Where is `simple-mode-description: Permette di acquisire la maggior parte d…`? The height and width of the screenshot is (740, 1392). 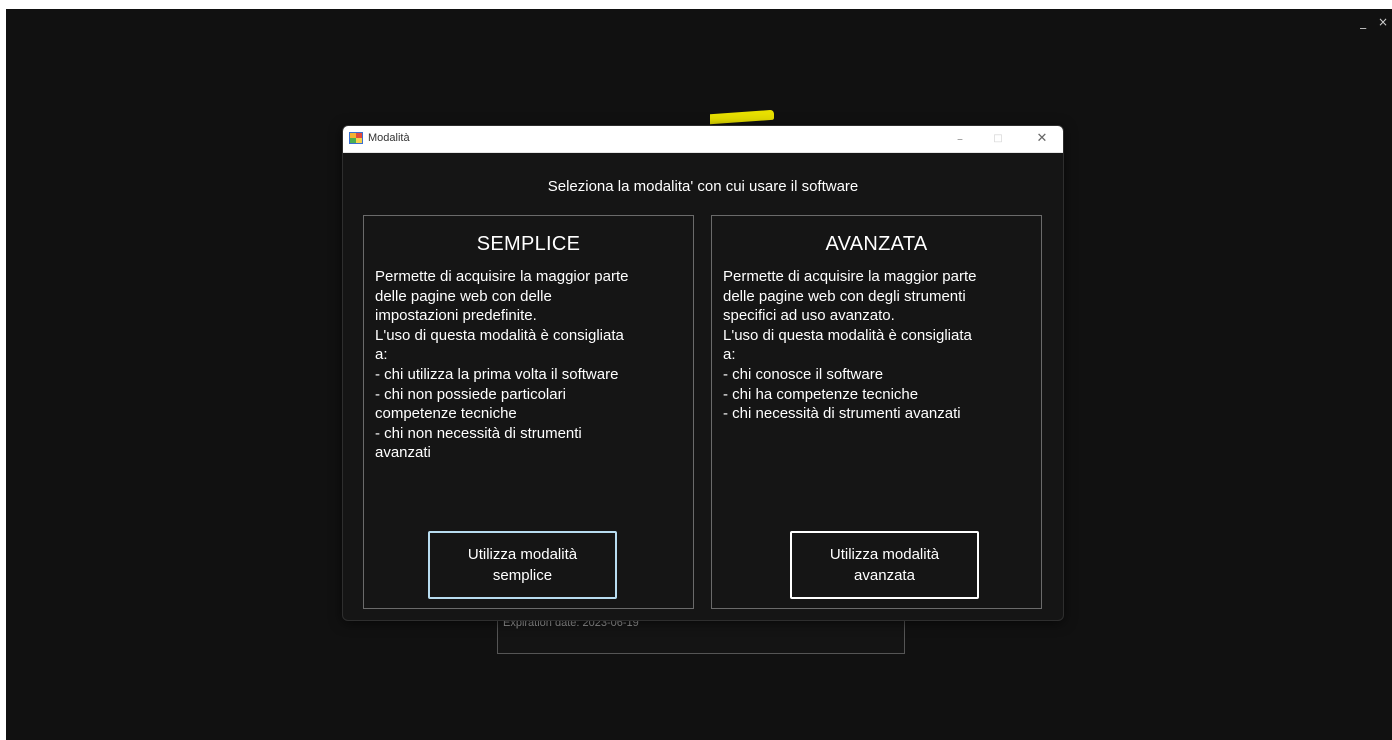
simple-mode-description: Permette di acquisire la maggior parte d… is located at coordinates (502, 365).